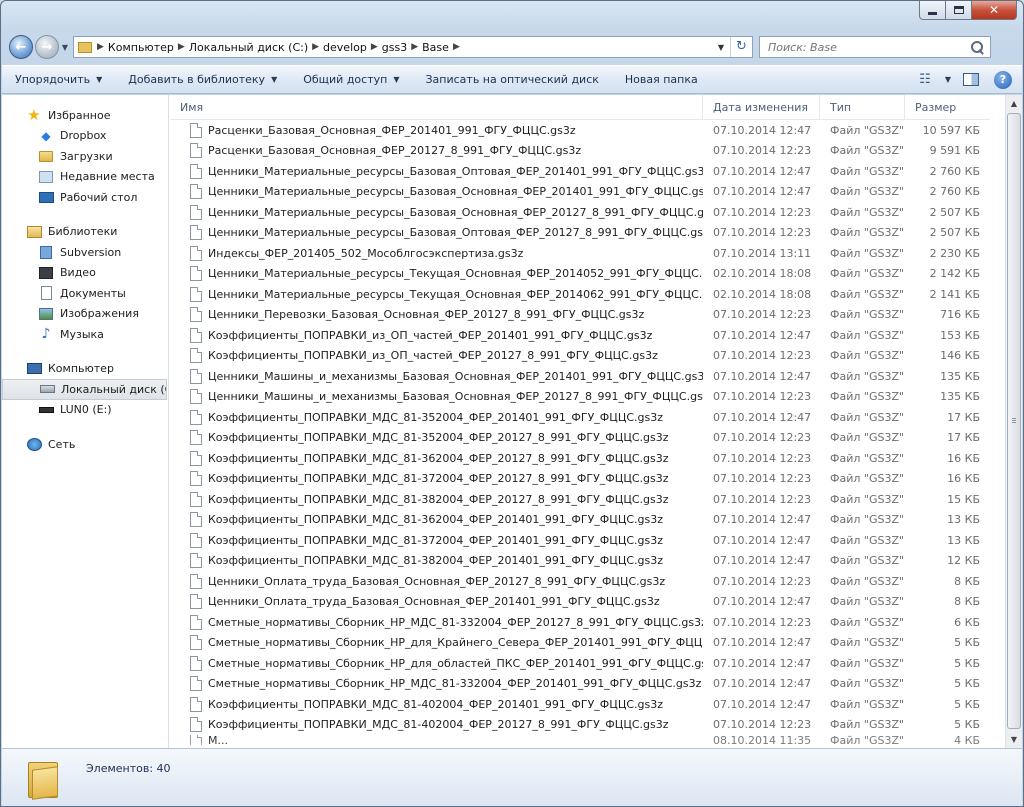 The image size is (1024, 807). I want to click on column-header-date: Дата изменения, so click(761, 107).